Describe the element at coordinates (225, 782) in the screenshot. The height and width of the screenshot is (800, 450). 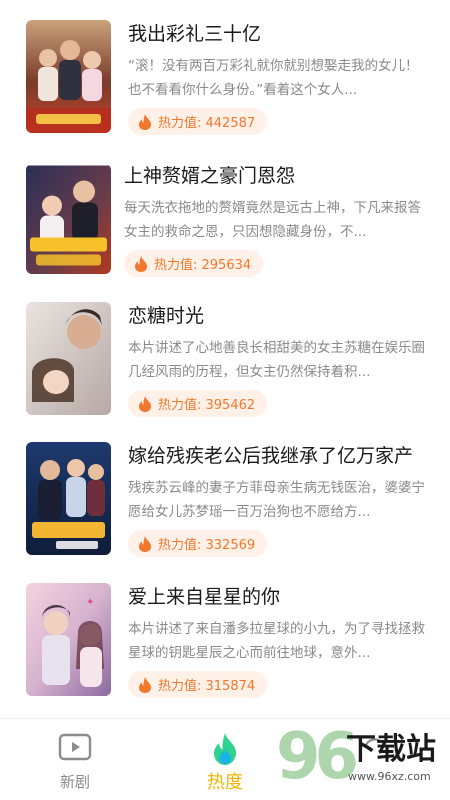
I see `tab-label: 热度` at that location.